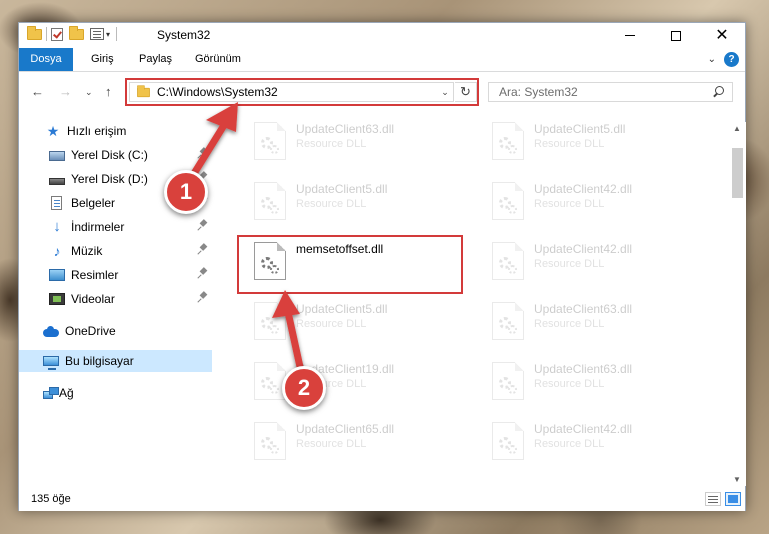 Image resolution: width=769 pixels, height=534 pixels. I want to click on properties-check-icon, so click(57, 34).